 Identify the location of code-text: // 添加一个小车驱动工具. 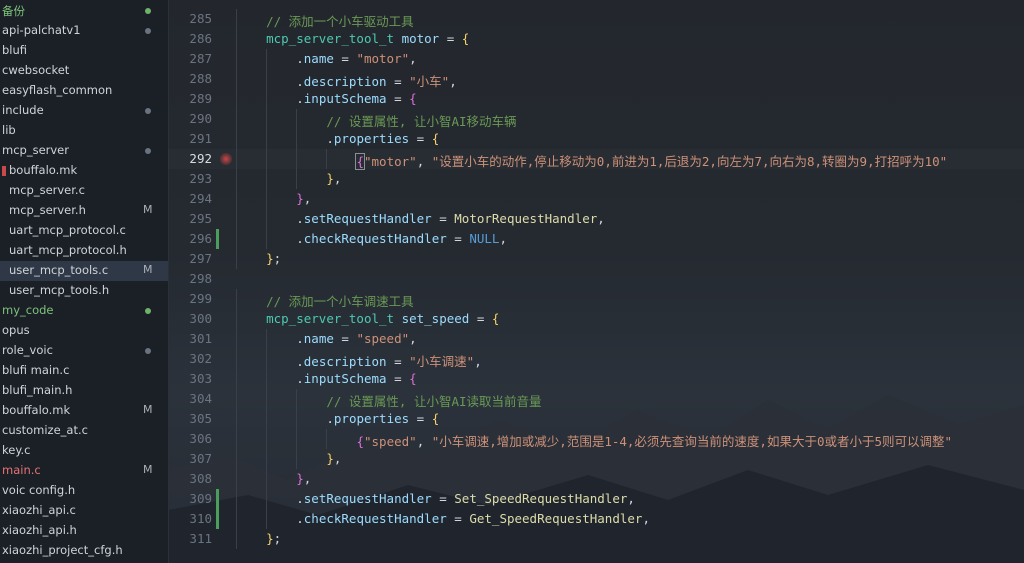
(340, 20).